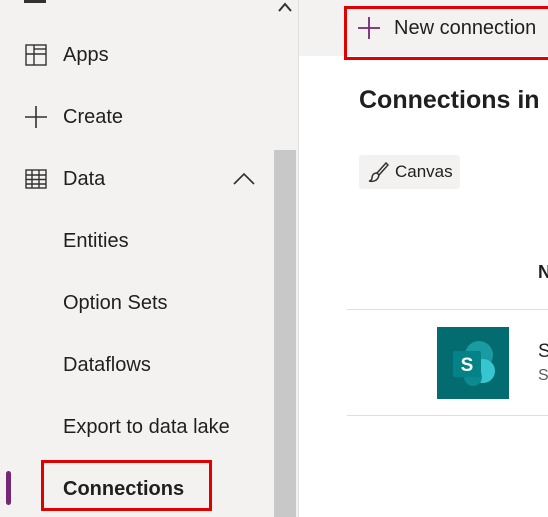 The width and height of the screenshot is (548, 517). Describe the element at coordinates (543, 272) in the screenshot. I see `column-header-name: N` at that location.